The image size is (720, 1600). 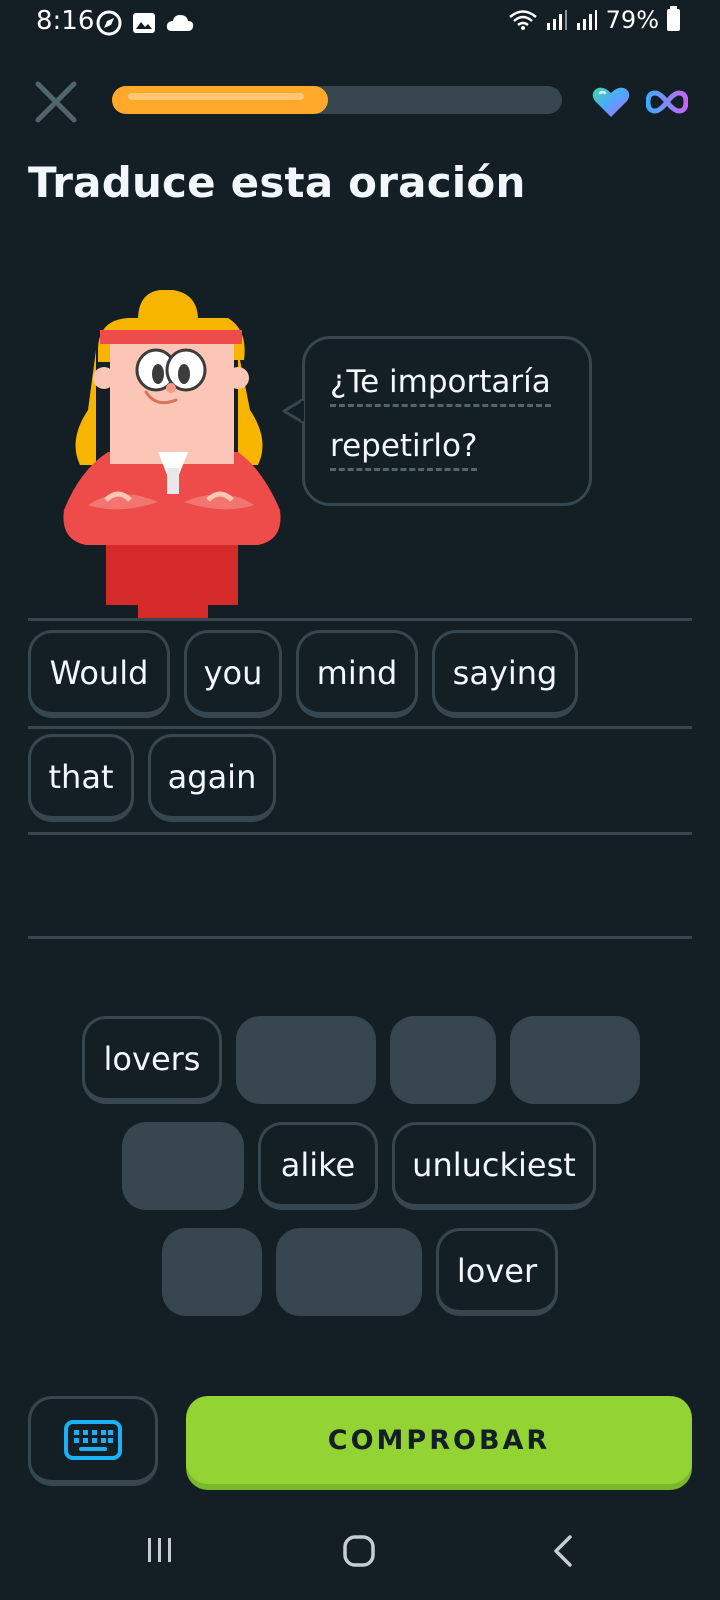 I want to click on prompt-text-1: ¿Te importaría, so click(x=440, y=385).